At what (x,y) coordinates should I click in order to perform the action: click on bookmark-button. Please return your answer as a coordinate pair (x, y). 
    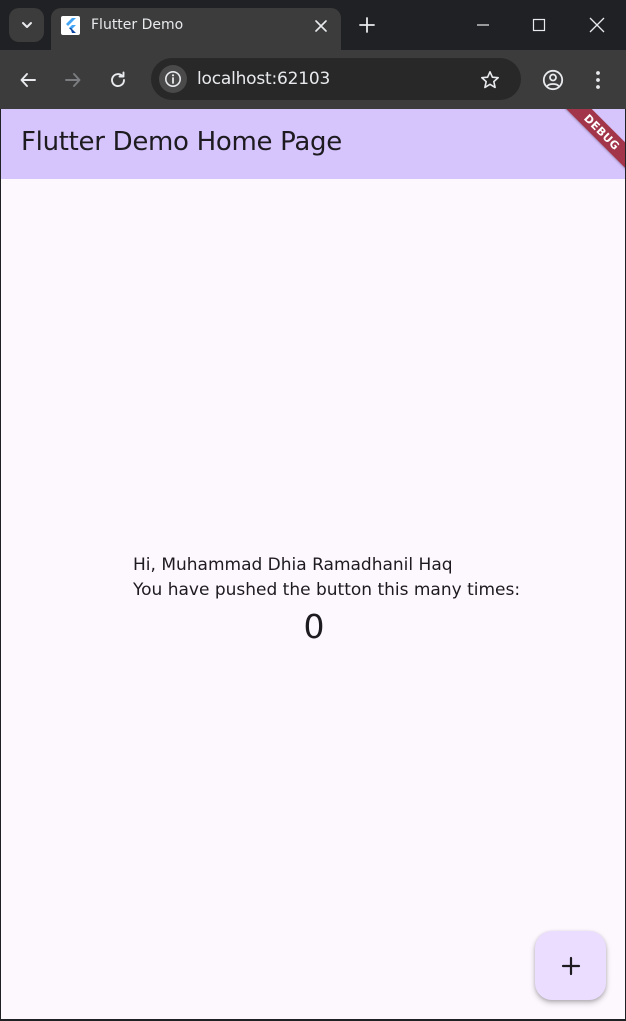
    Looking at the image, I should click on (490, 80).